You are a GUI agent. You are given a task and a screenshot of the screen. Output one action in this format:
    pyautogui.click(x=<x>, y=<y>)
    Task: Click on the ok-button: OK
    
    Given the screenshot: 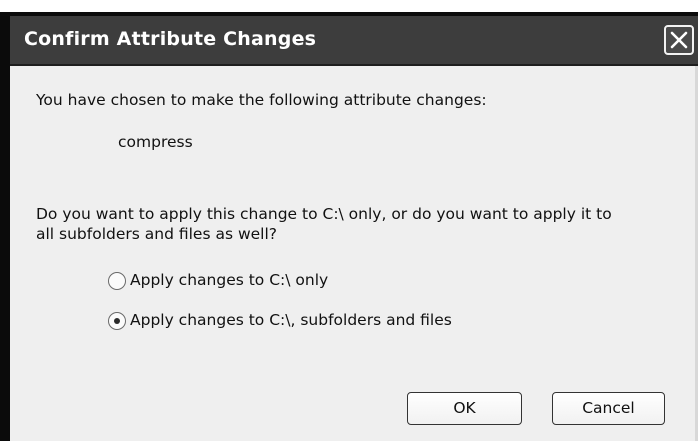 What is the action you would take?
    pyautogui.click(x=464, y=408)
    